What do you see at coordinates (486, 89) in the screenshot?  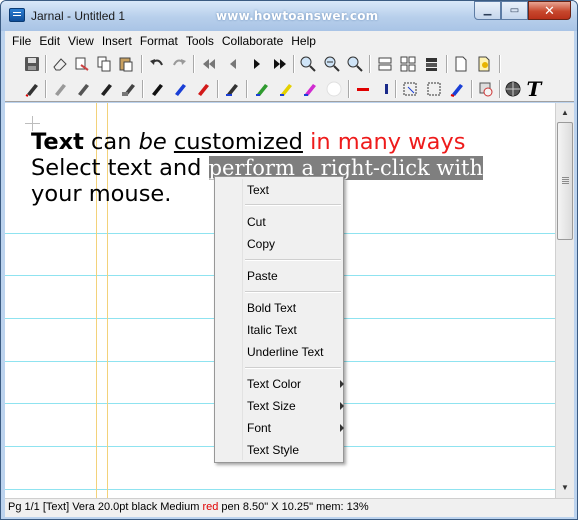 I see `stamp-icon` at bounding box center [486, 89].